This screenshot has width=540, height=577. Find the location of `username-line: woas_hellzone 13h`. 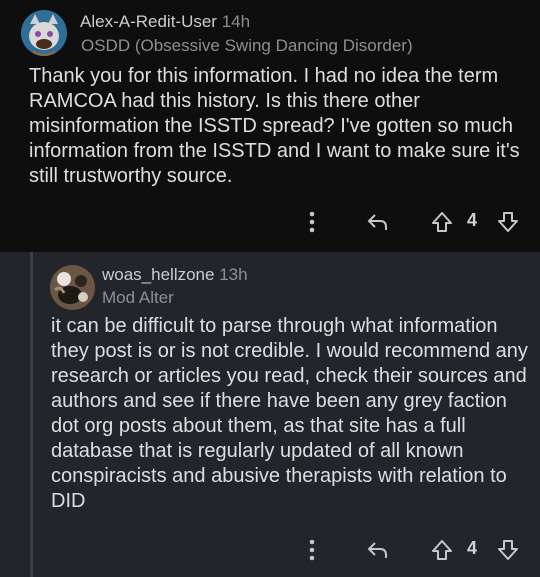

username-line: woas_hellzone 13h is located at coordinates (175, 275).